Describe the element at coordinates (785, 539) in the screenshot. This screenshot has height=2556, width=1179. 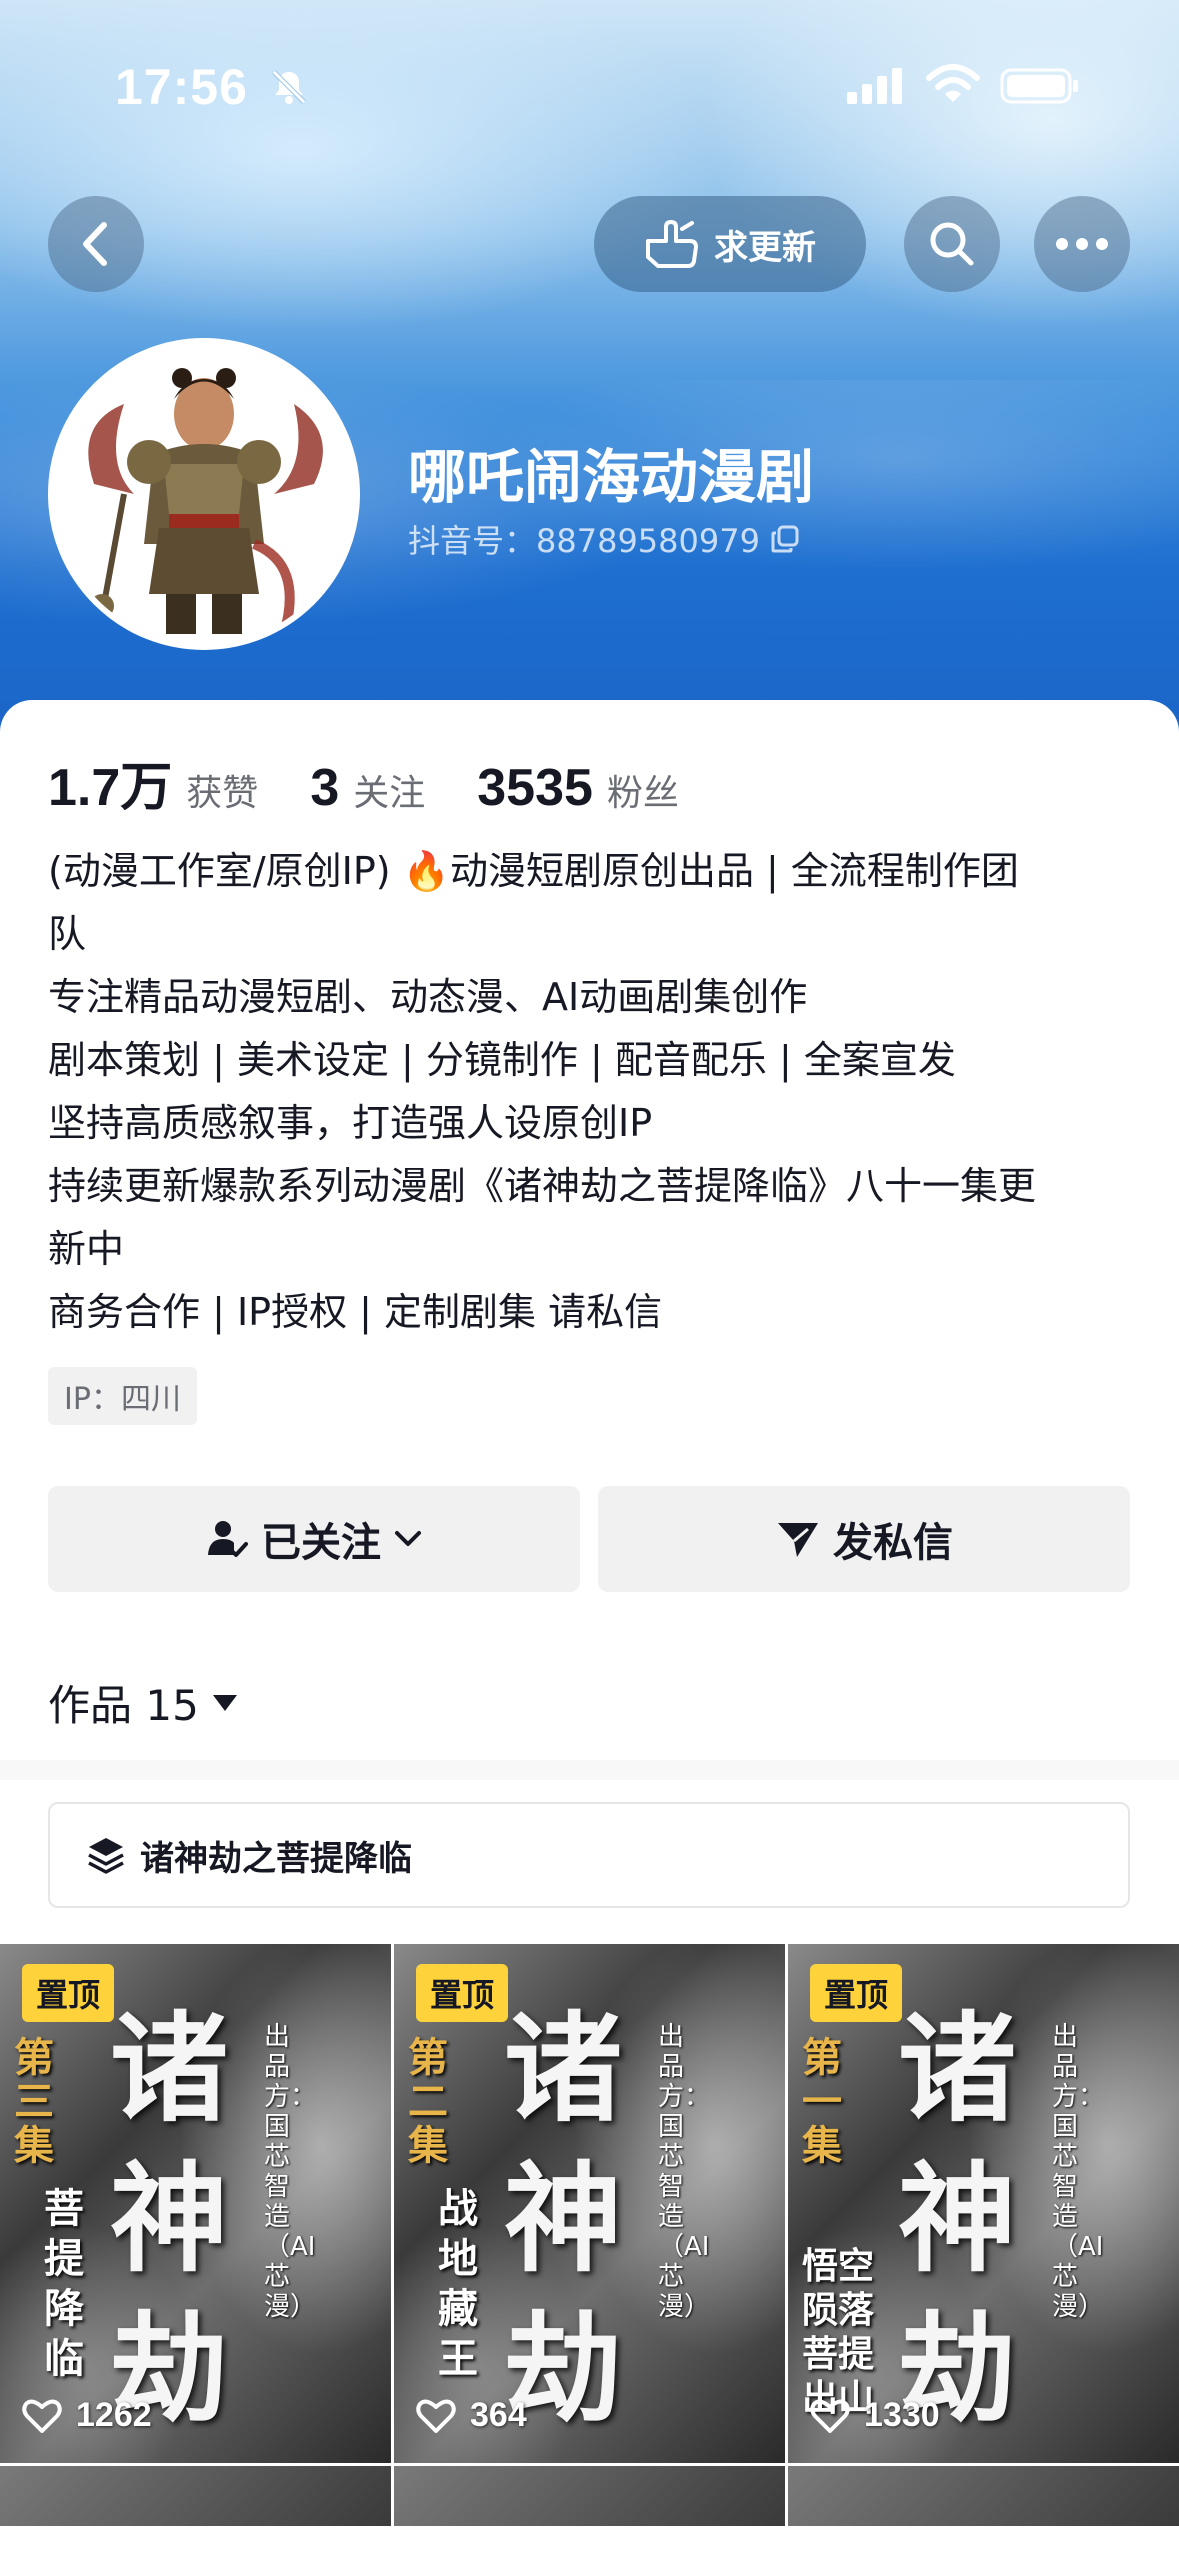
I see `copy-icon` at that location.